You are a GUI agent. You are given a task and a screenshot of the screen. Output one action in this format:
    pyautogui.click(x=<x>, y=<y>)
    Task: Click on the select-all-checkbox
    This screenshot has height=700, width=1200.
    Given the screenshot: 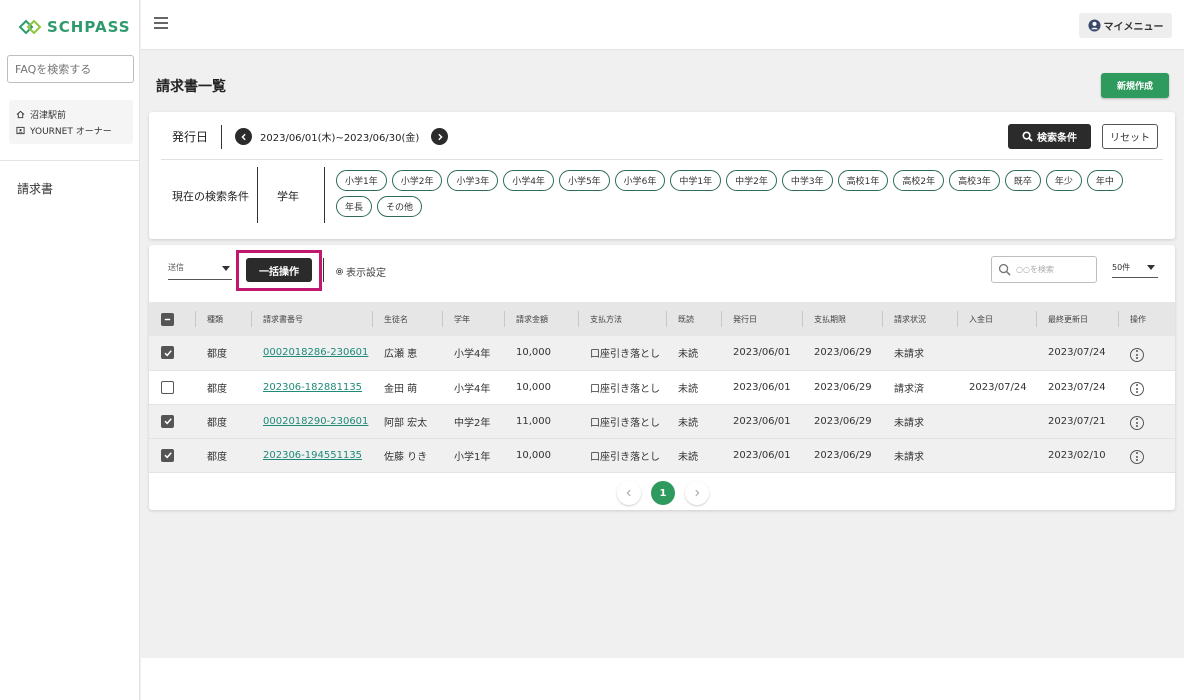 What is the action you would take?
    pyautogui.click(x=172, y=319)
    